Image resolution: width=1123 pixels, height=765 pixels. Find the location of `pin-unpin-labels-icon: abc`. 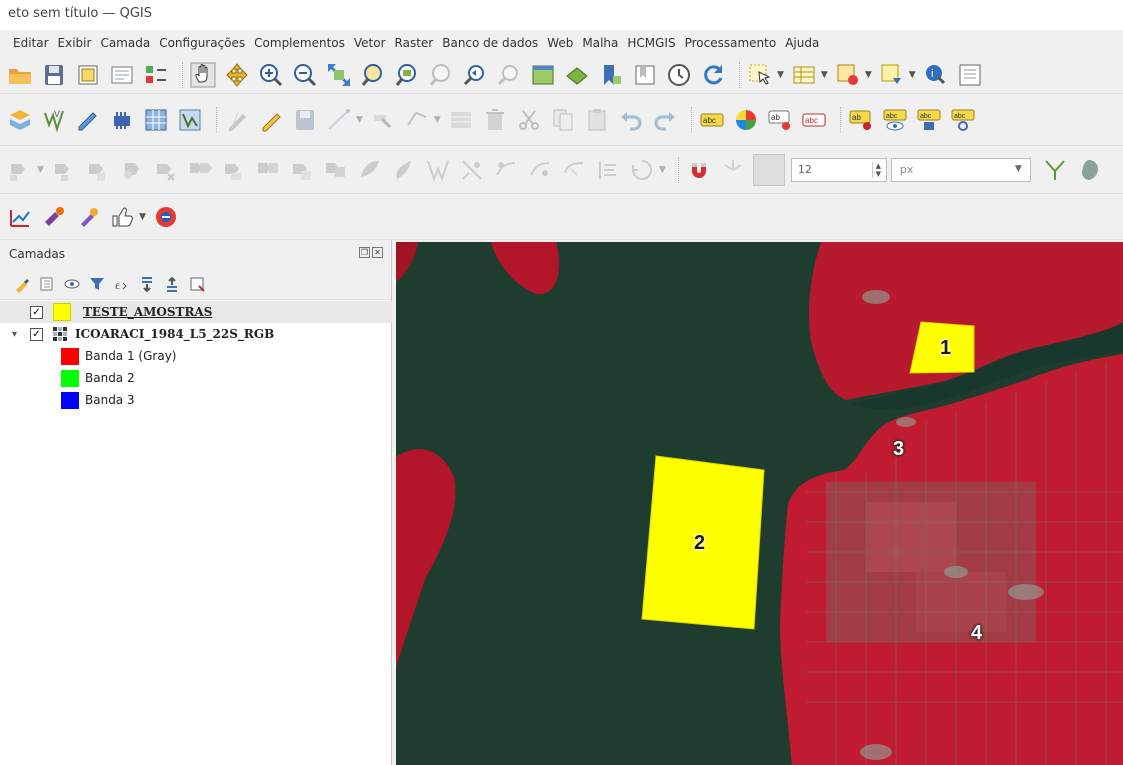

pin-unpin-labels-icon: abc is located at coordinates (814, 120).